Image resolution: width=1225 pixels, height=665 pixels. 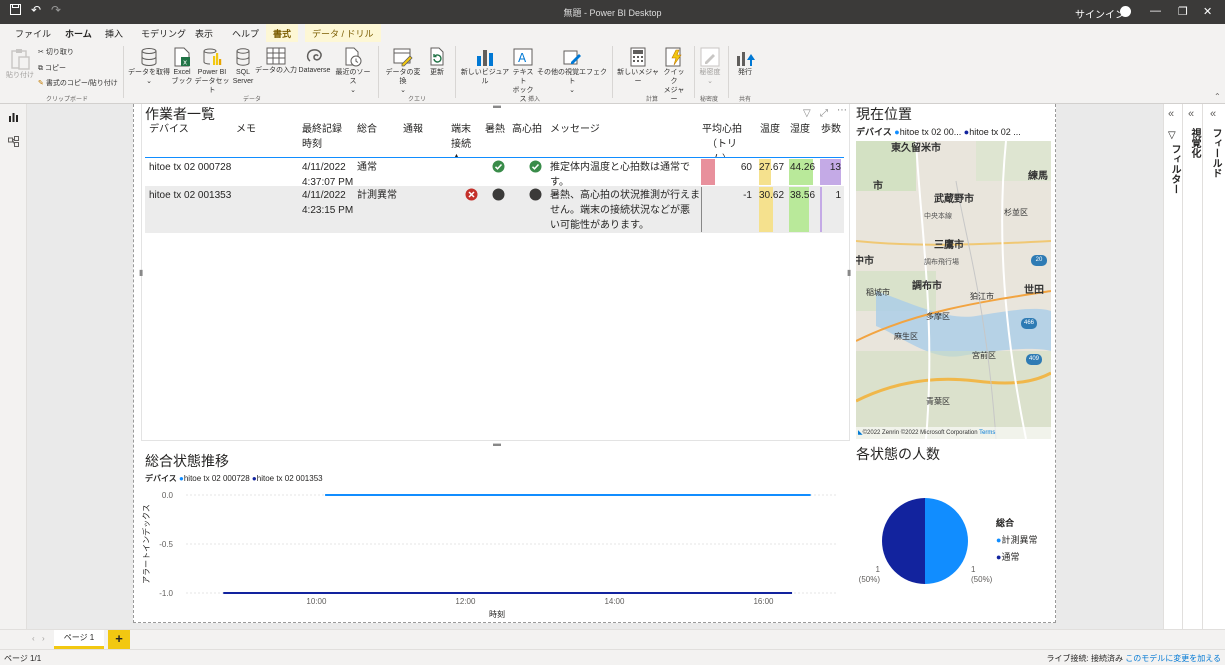 What do you see at coordinates (485, 66) in the screenshot?
I see `new-visual-button: 新しいビジュアル` at bounding box center [485, 66].